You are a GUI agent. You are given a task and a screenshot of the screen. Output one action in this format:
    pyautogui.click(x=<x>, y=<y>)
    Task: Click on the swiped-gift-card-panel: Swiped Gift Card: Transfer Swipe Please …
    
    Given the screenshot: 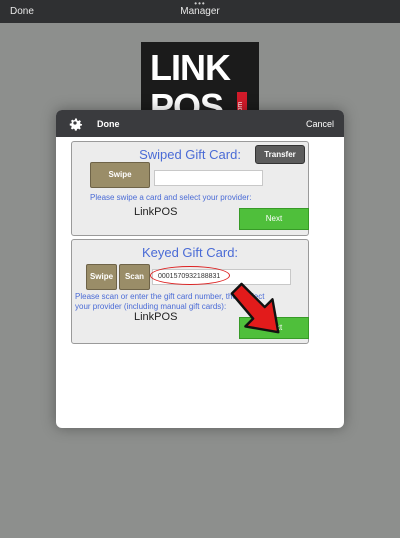 What is the action you would take?
    pyautogui.click(x=190, y=188)
    